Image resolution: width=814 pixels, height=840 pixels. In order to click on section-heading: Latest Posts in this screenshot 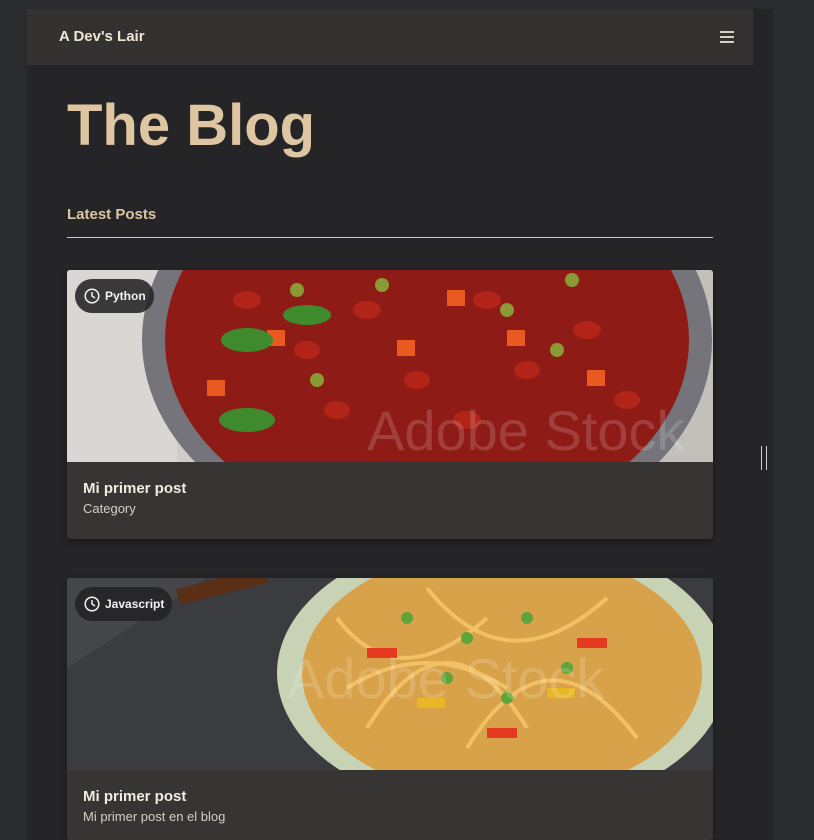, I will do `click(112, 214)`.